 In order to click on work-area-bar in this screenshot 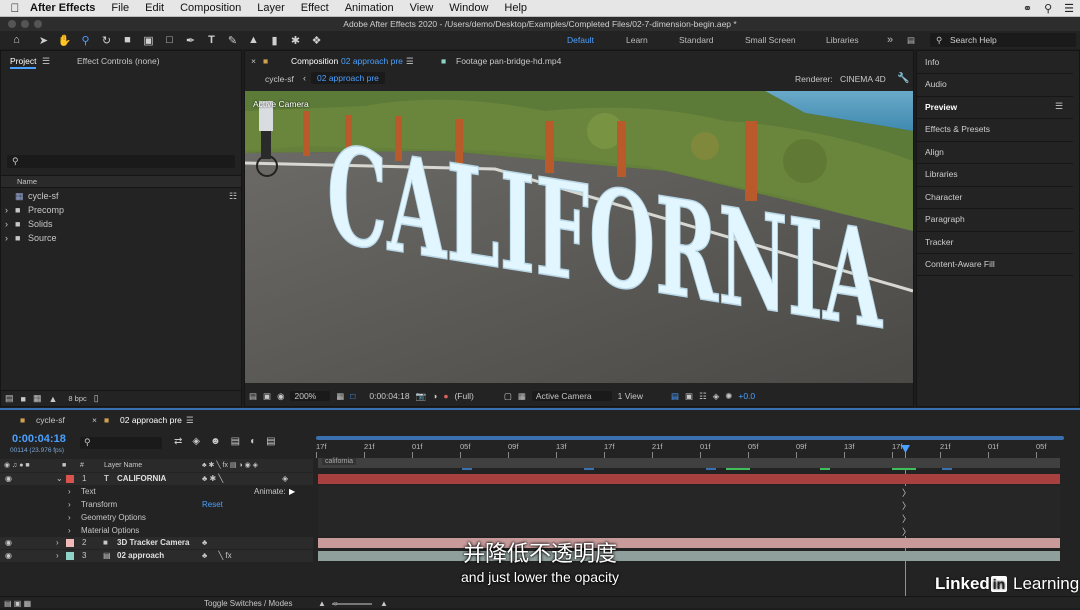, I will do `click(690, 438)`.